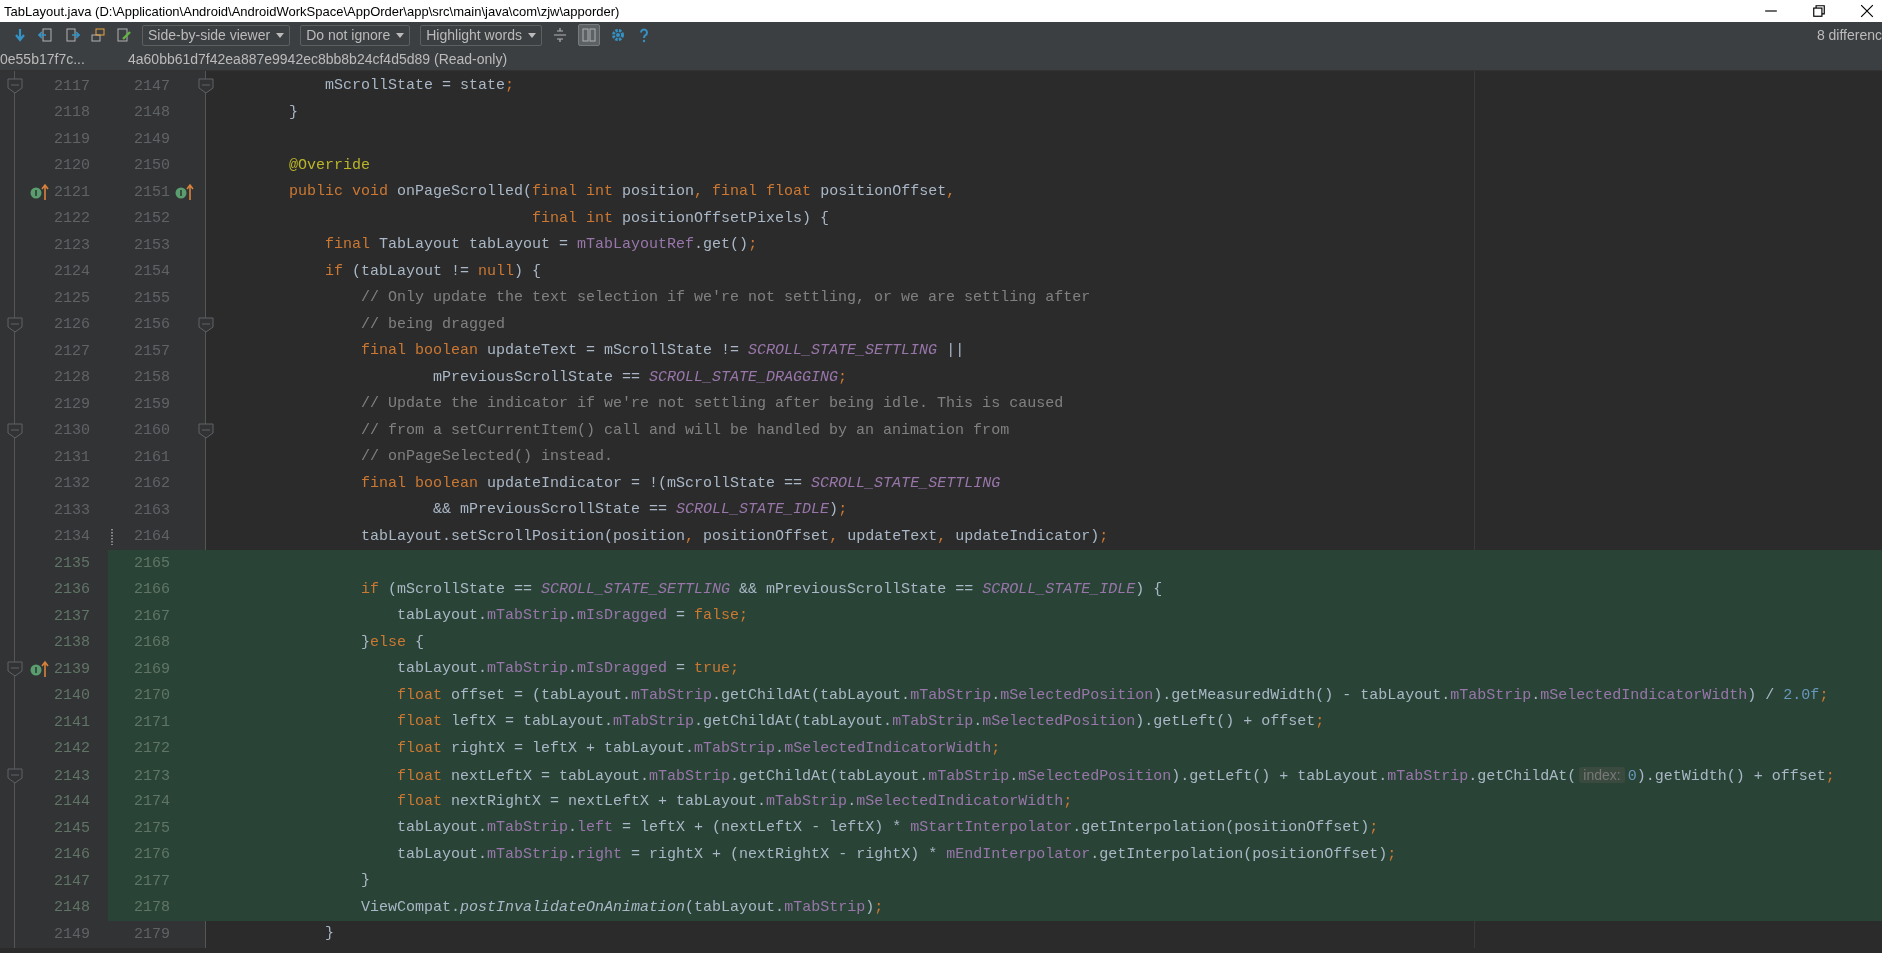  Describe the element at coordinates (735, 801) in the screenshot. I see `code-line: float nextRightX = nextLeftX + tabLayout.mTabStrip.mSelectedIndicatorWidth;` at that location.